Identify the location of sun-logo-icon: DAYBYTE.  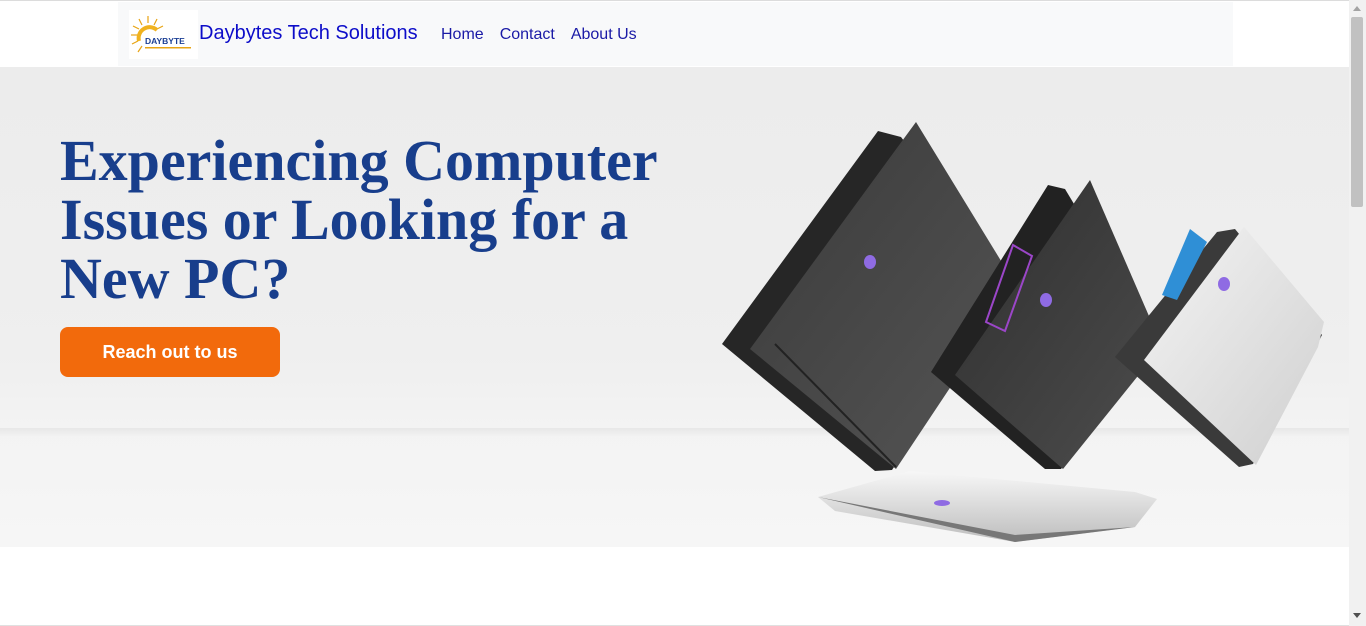
(161, 34).